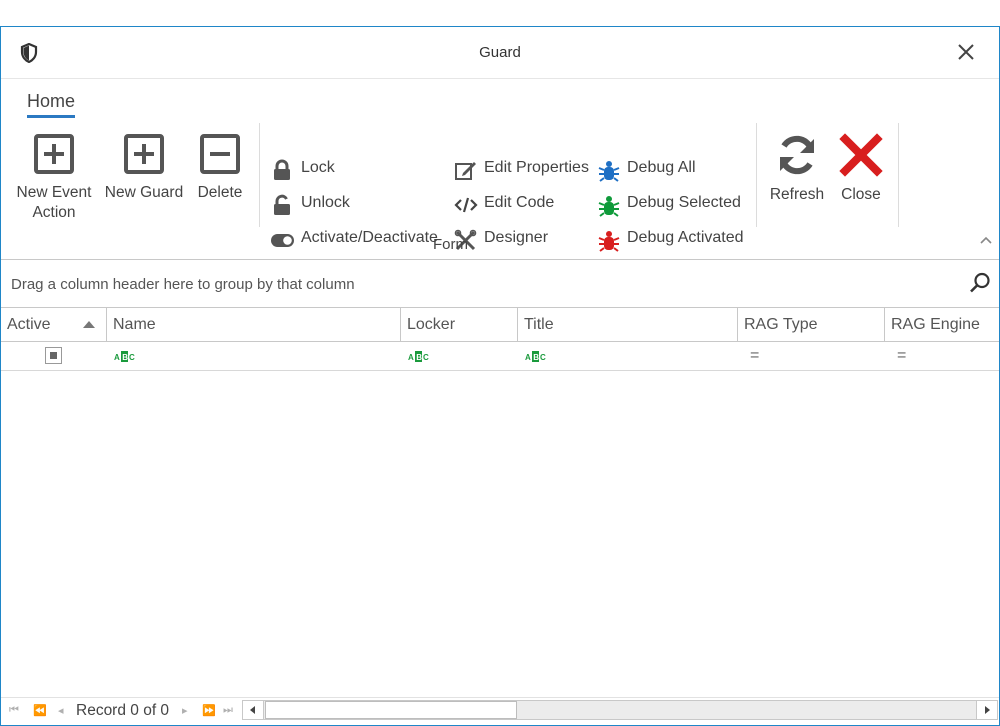 The height and width of the screenshot is (726, 1000). I want to click on column-header-label: RAG Engine, so click(935, 324).